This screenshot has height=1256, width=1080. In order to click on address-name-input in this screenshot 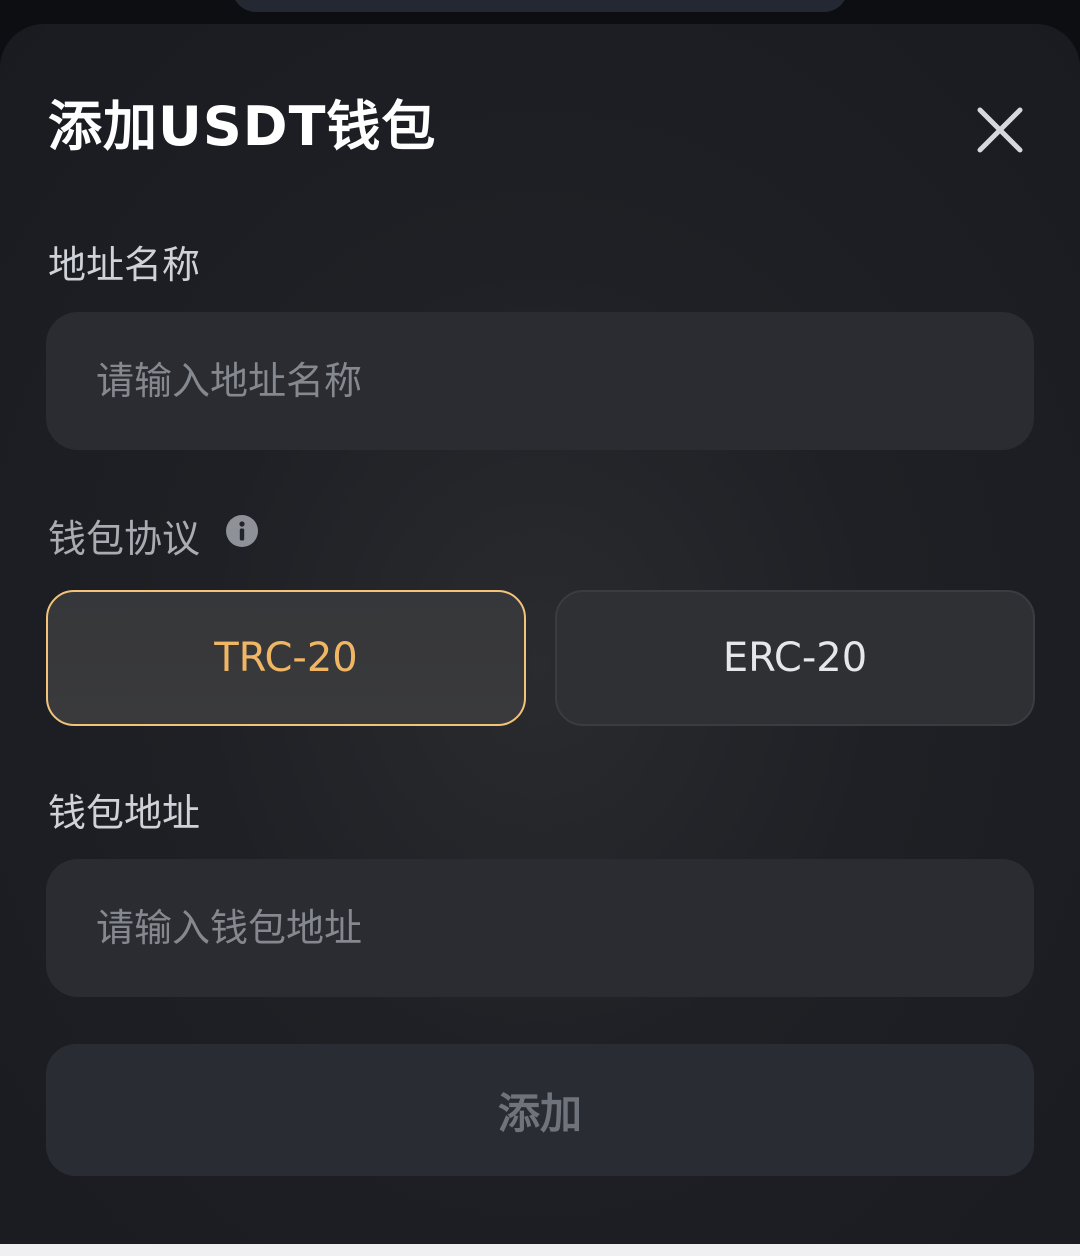, I will do `click(540, 381)`.